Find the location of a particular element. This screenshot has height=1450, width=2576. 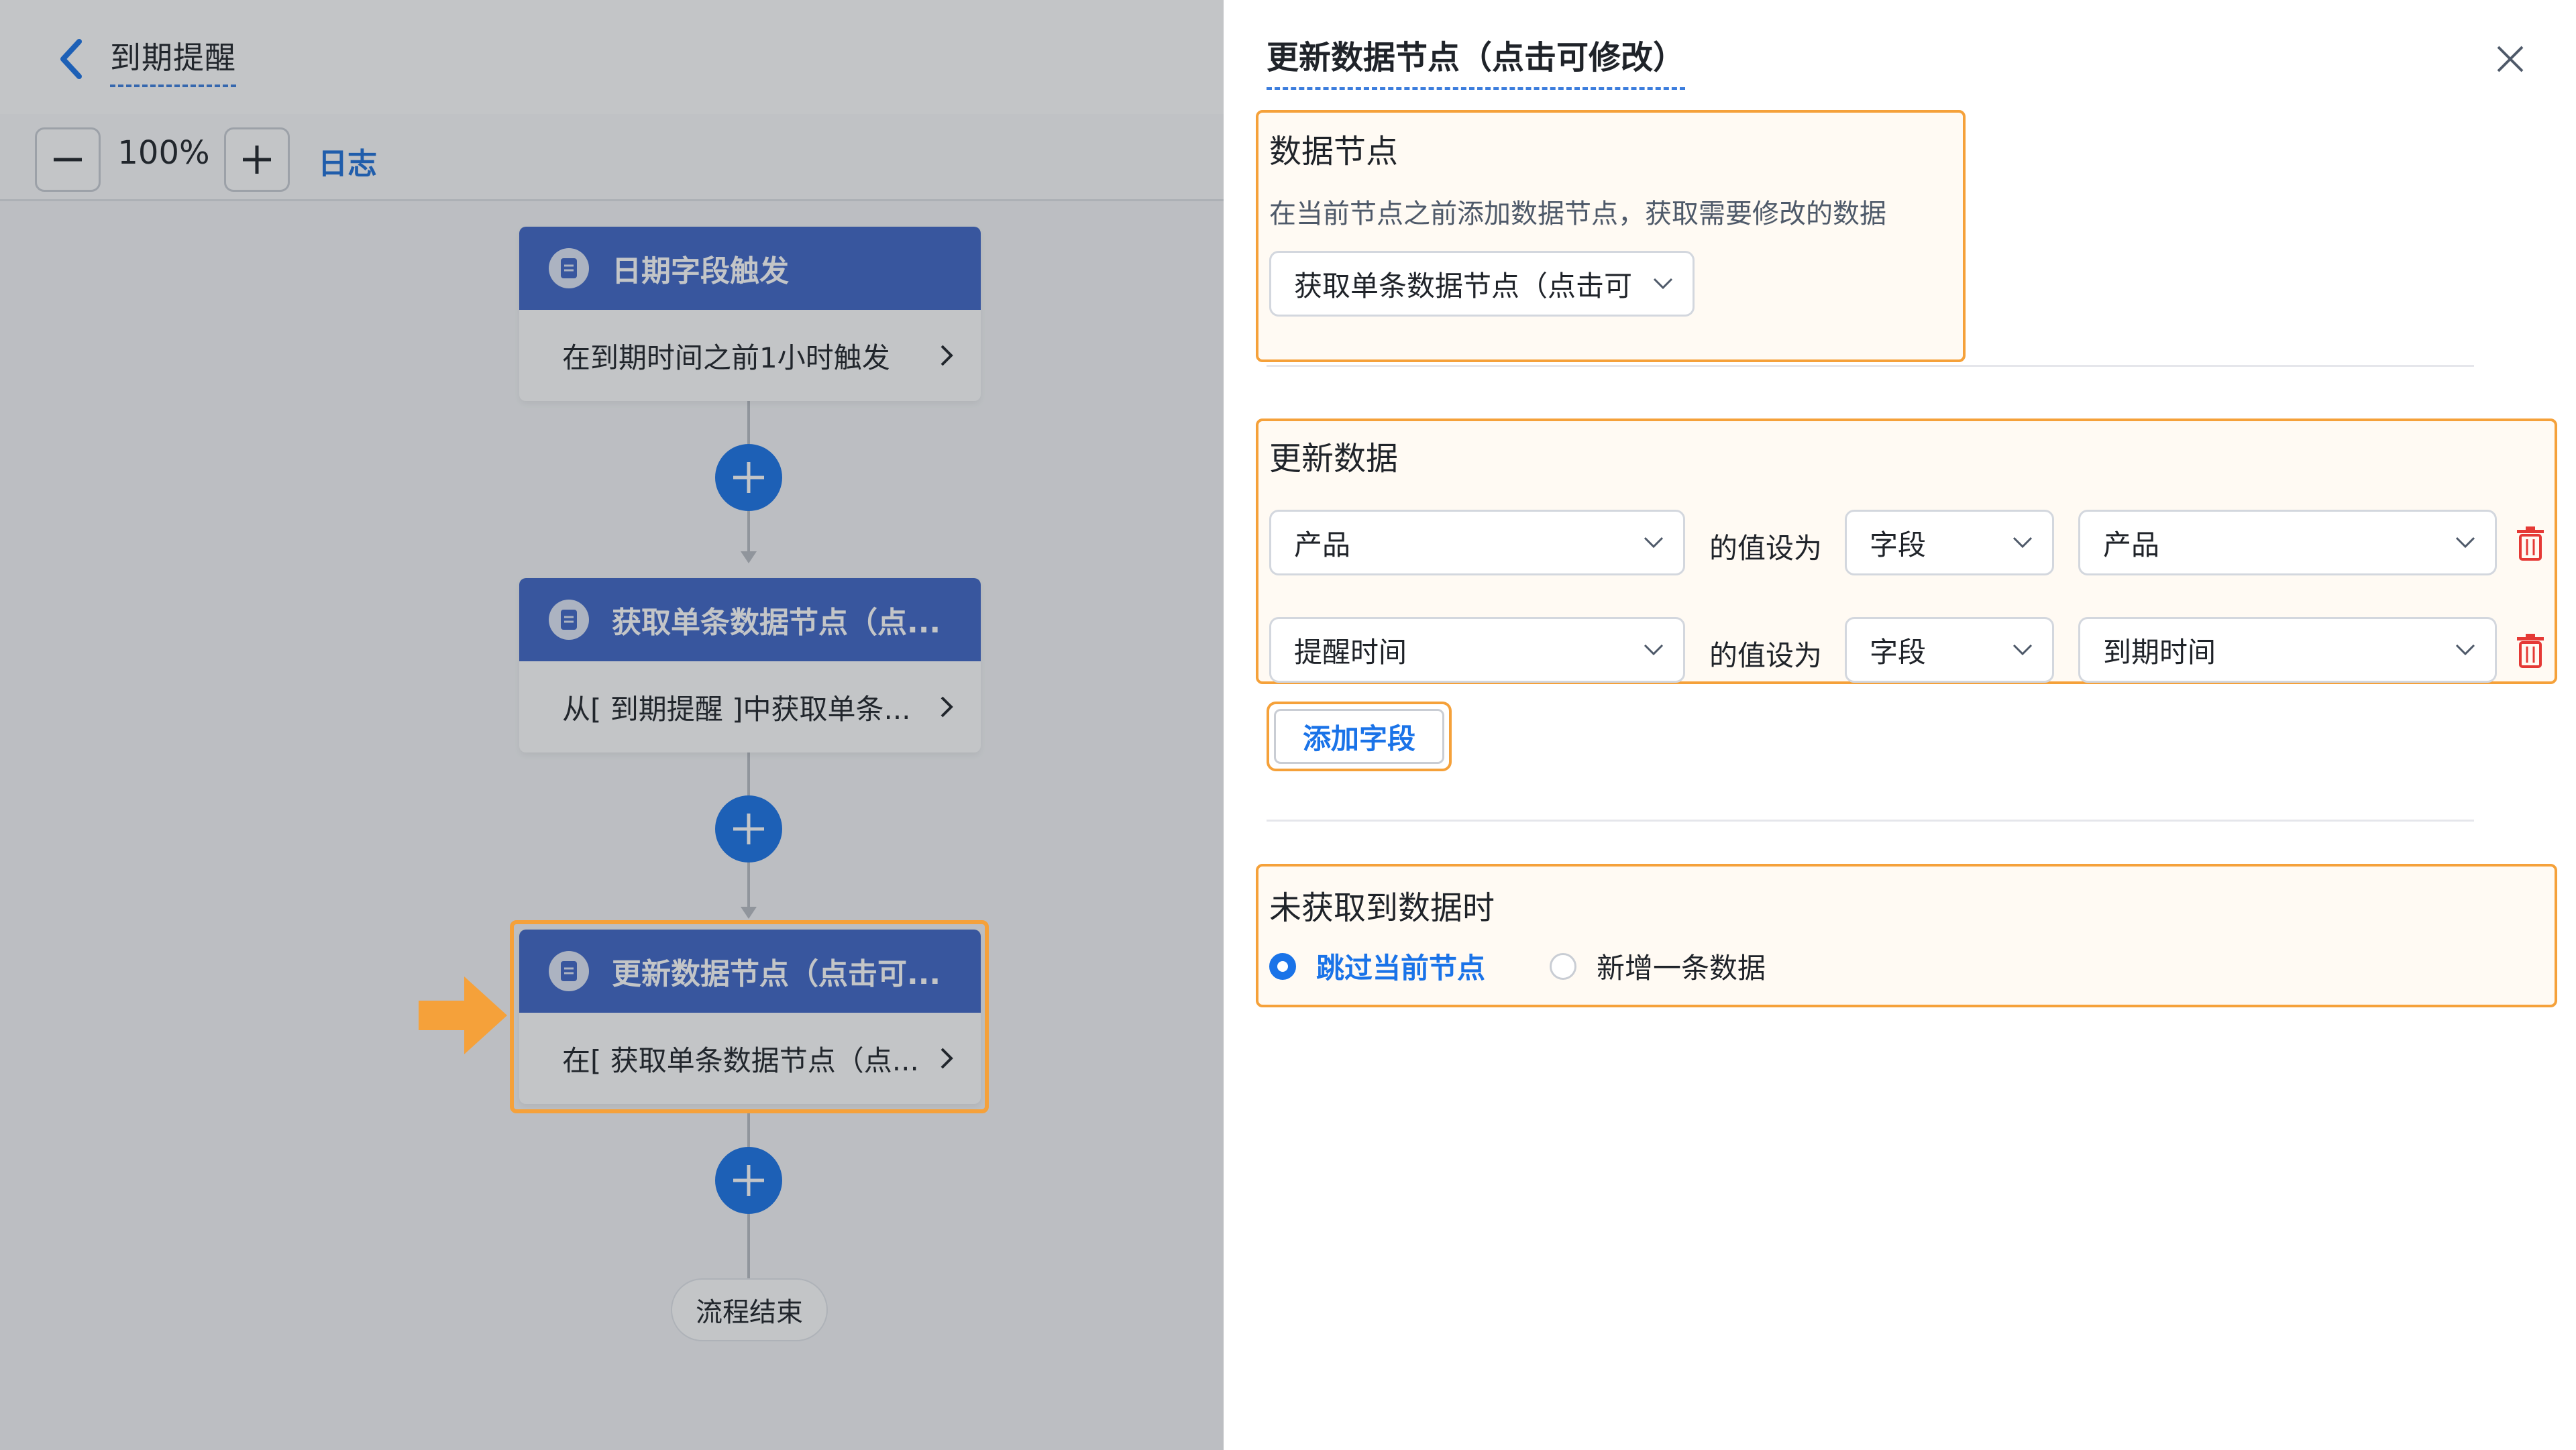

log-link: 日志 is located at coordinates (347, 161).